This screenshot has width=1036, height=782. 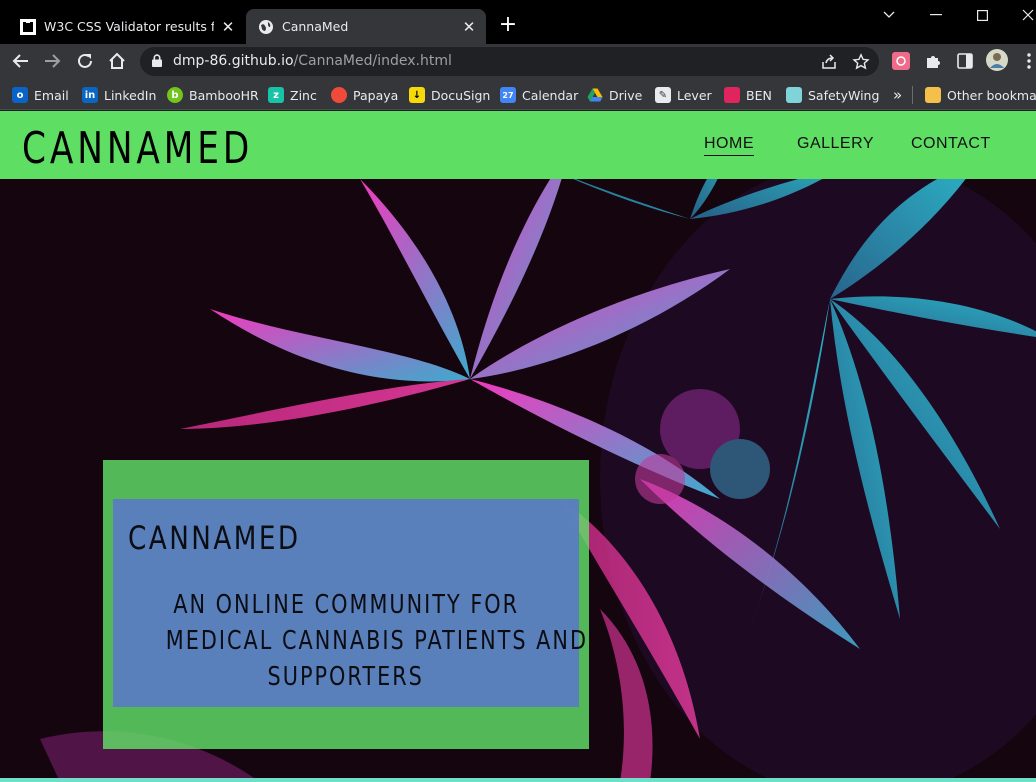 I want to click on browser-toolbar: dmp-86.github.io/CannaMed/index.html, so click(x=518, y=61).